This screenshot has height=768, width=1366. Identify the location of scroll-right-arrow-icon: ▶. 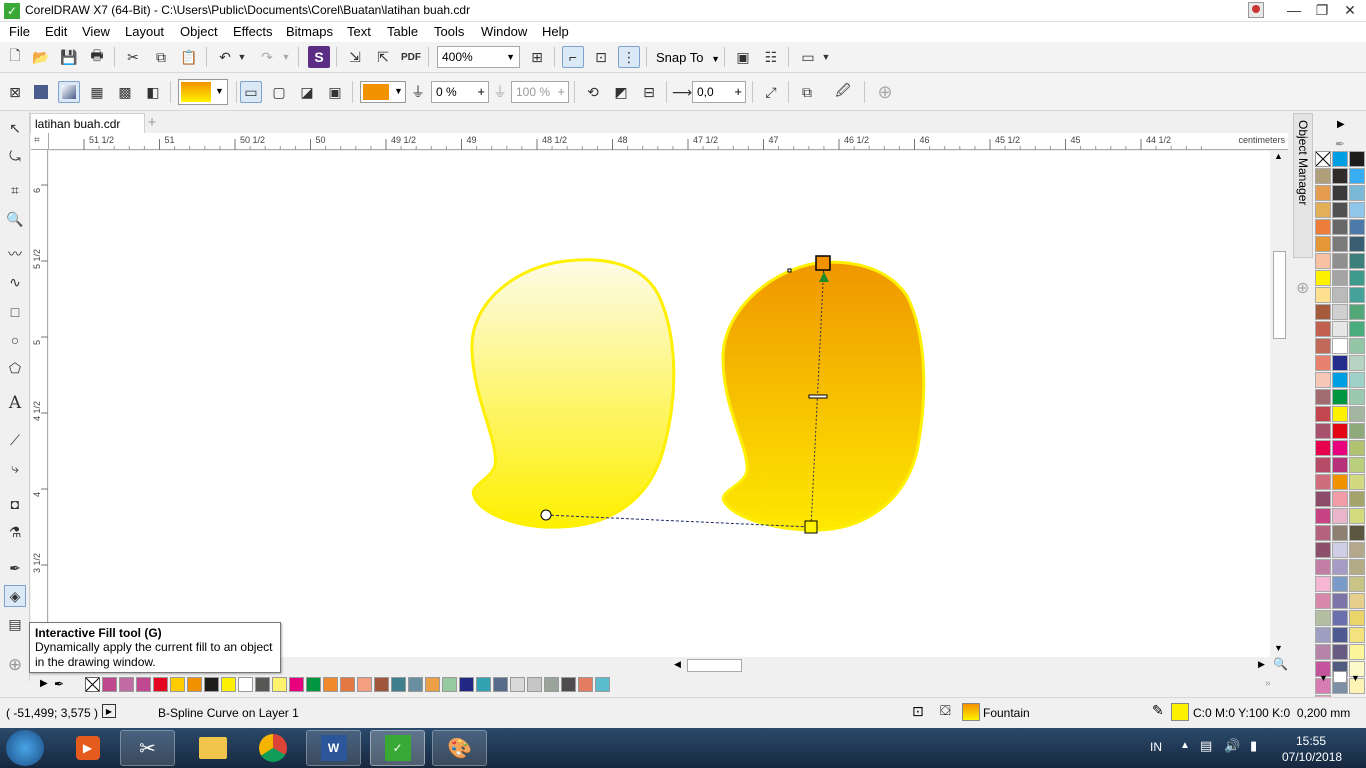
(1261, 664).